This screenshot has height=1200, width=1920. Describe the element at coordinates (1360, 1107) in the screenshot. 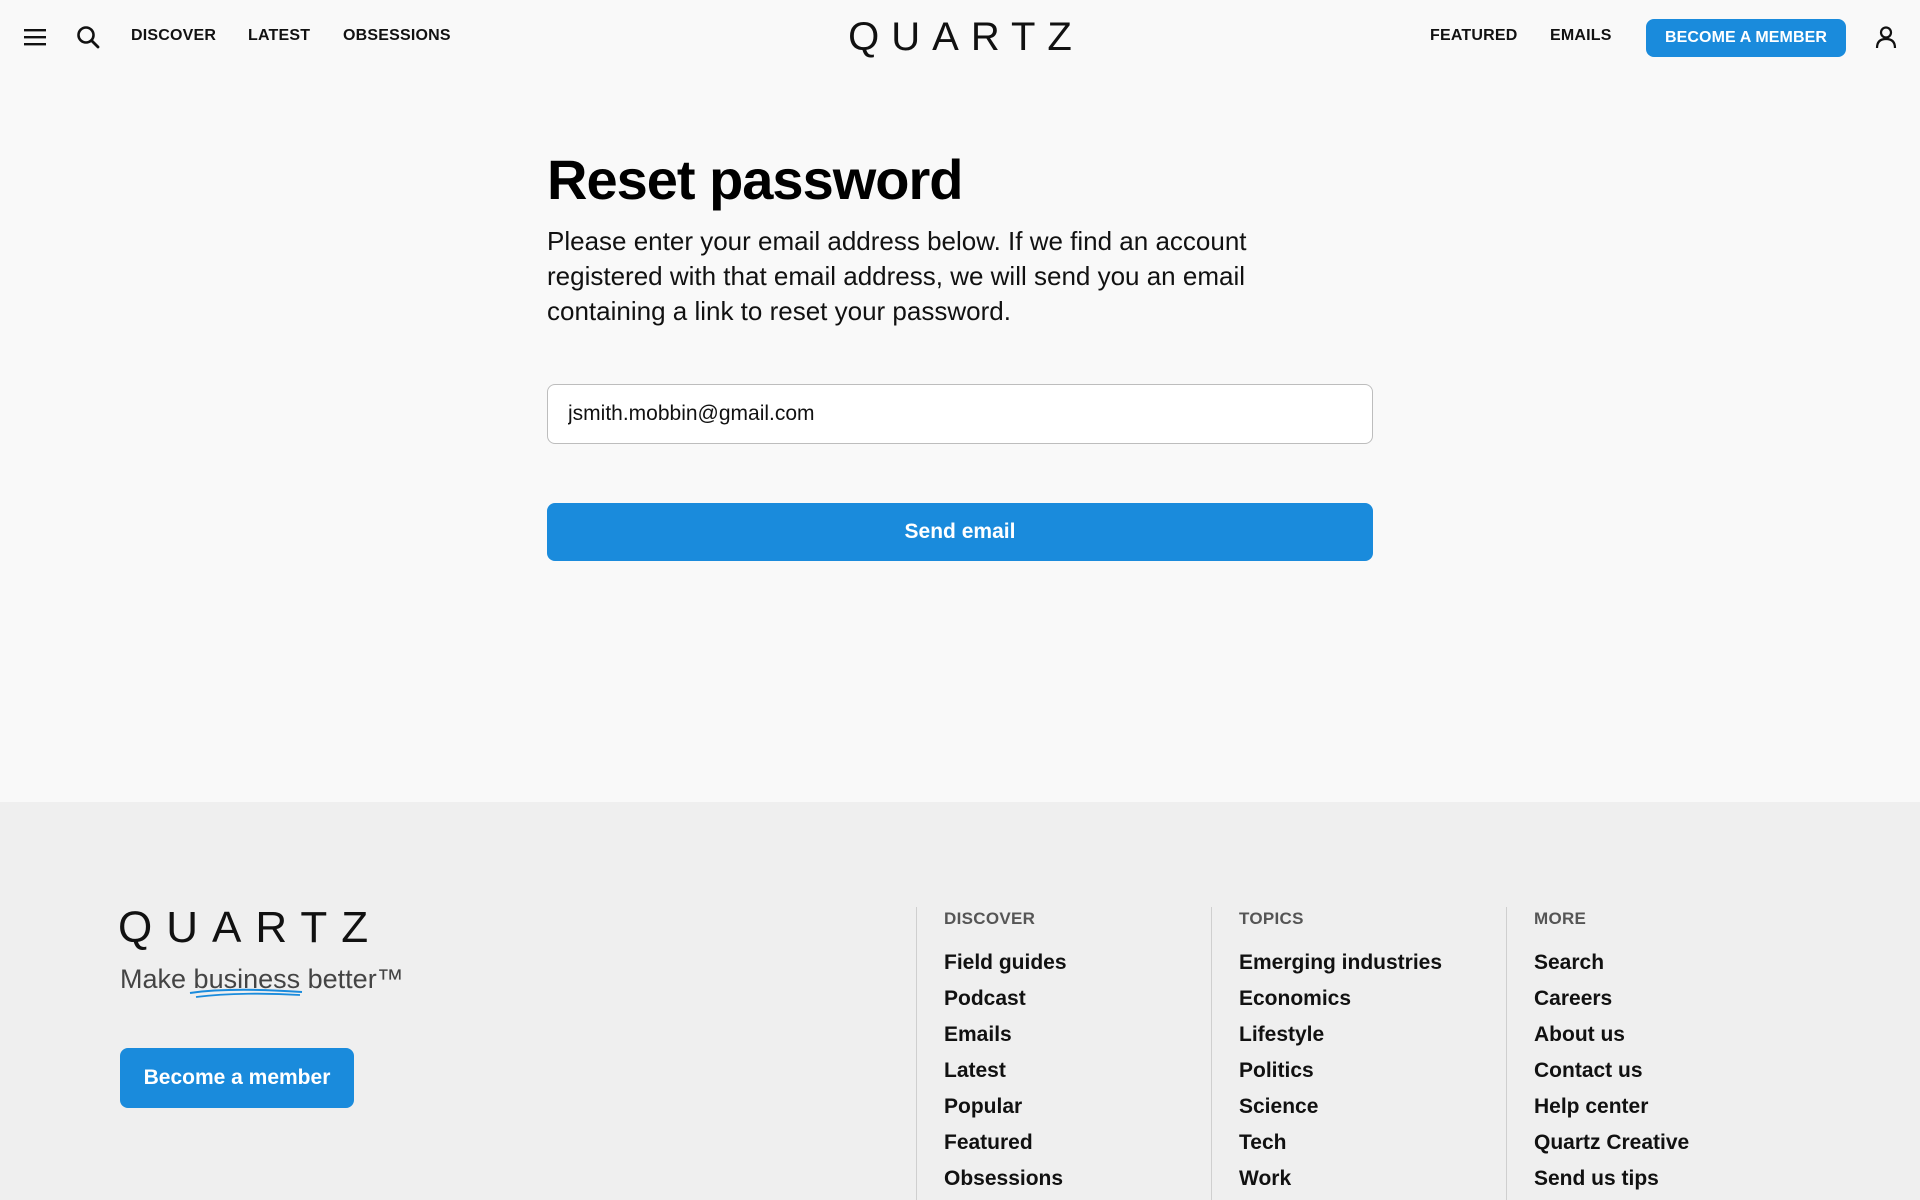

I see `footer-link-science: Science` at that location.